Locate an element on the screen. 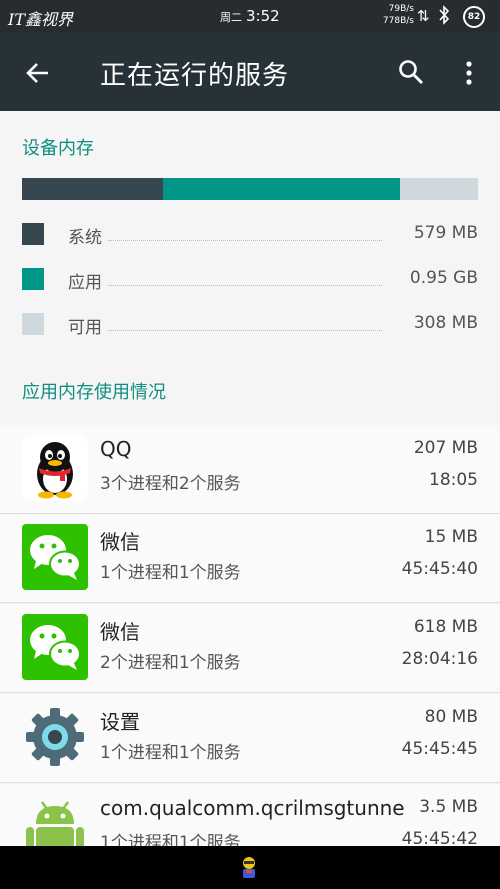  time-label: 3:52 is located at coordinates (263, 16).